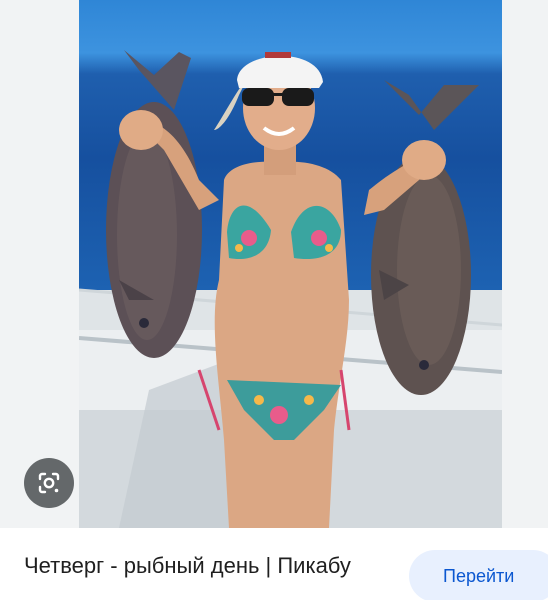 The height and width of the screenshot is (600, 548). Describe the element at coordinates (478, 575) in the screenshot. I see `visit-button: Перейти` at that location.